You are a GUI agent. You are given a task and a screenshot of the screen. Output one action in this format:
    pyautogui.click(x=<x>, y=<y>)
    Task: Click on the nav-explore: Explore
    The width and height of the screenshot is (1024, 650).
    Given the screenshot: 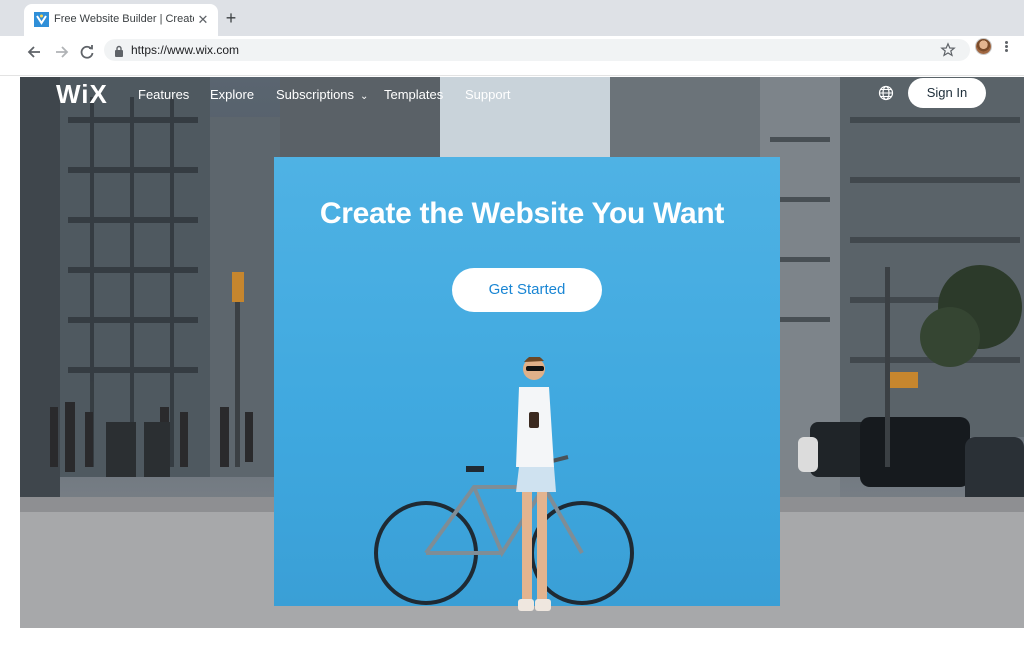 What is the action you would take?
    pyautogui.click(x=232, y=95)
    